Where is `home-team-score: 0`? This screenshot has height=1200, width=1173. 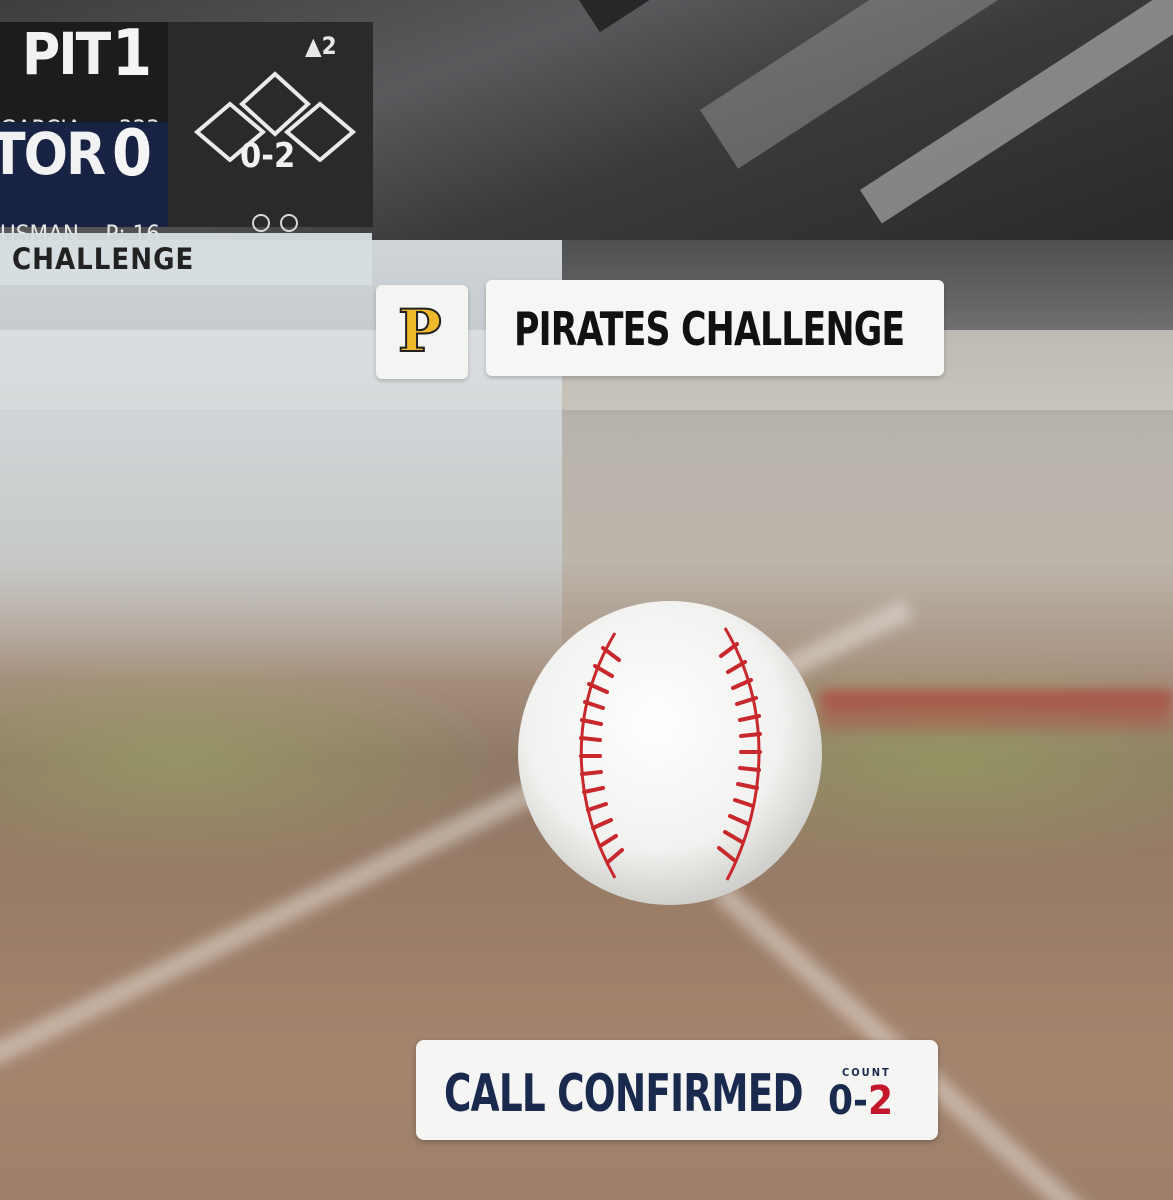
home-team-score: 0 is located at coordinates (131, 154).